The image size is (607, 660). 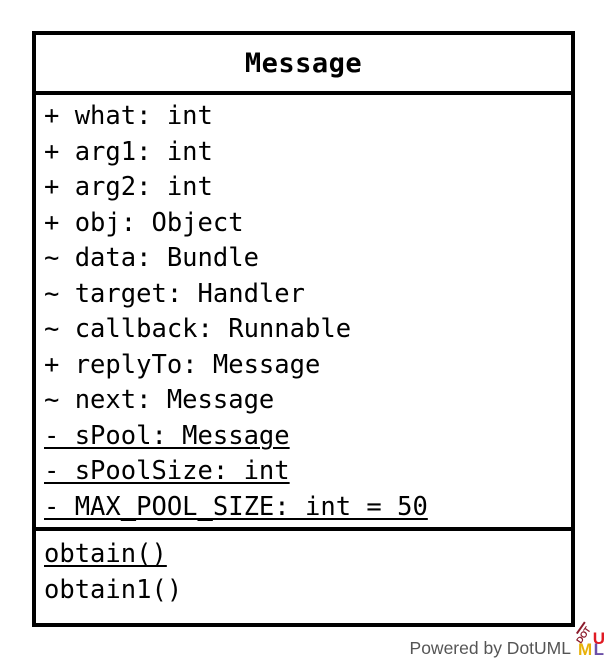 I want to click on attribute-row-text: + arg2: int, so click(x=128, y=187).